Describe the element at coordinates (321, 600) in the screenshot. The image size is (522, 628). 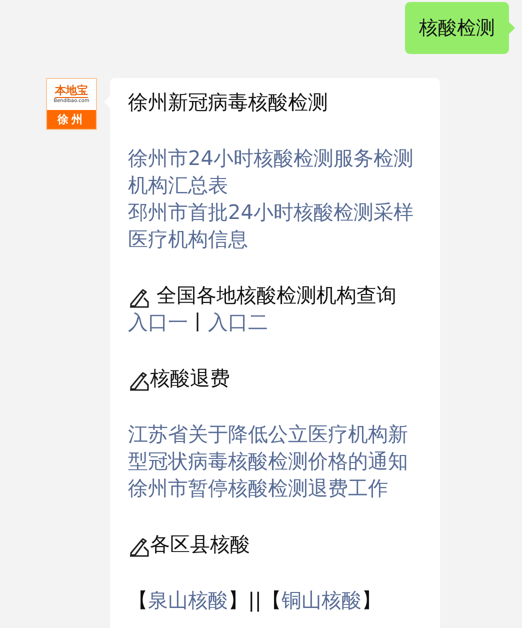
I see `link: 铜山核酸` at that location.